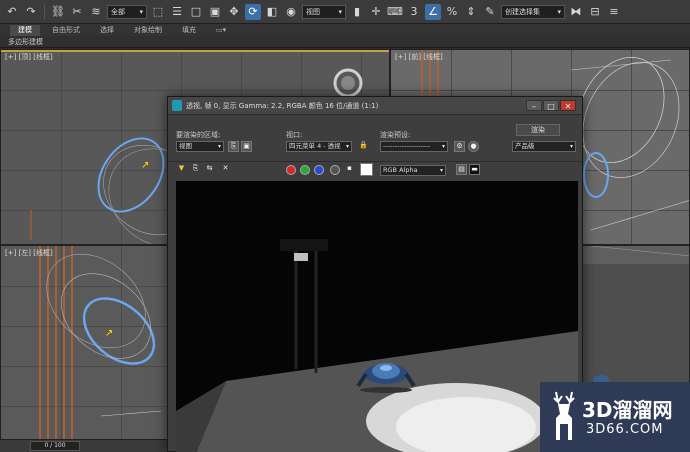 This screenshot has height=452, width=690. Describe the element at coordinates (490, 12) in the screenshot. I see `edit-named-selection-icon: ✎` at that location.